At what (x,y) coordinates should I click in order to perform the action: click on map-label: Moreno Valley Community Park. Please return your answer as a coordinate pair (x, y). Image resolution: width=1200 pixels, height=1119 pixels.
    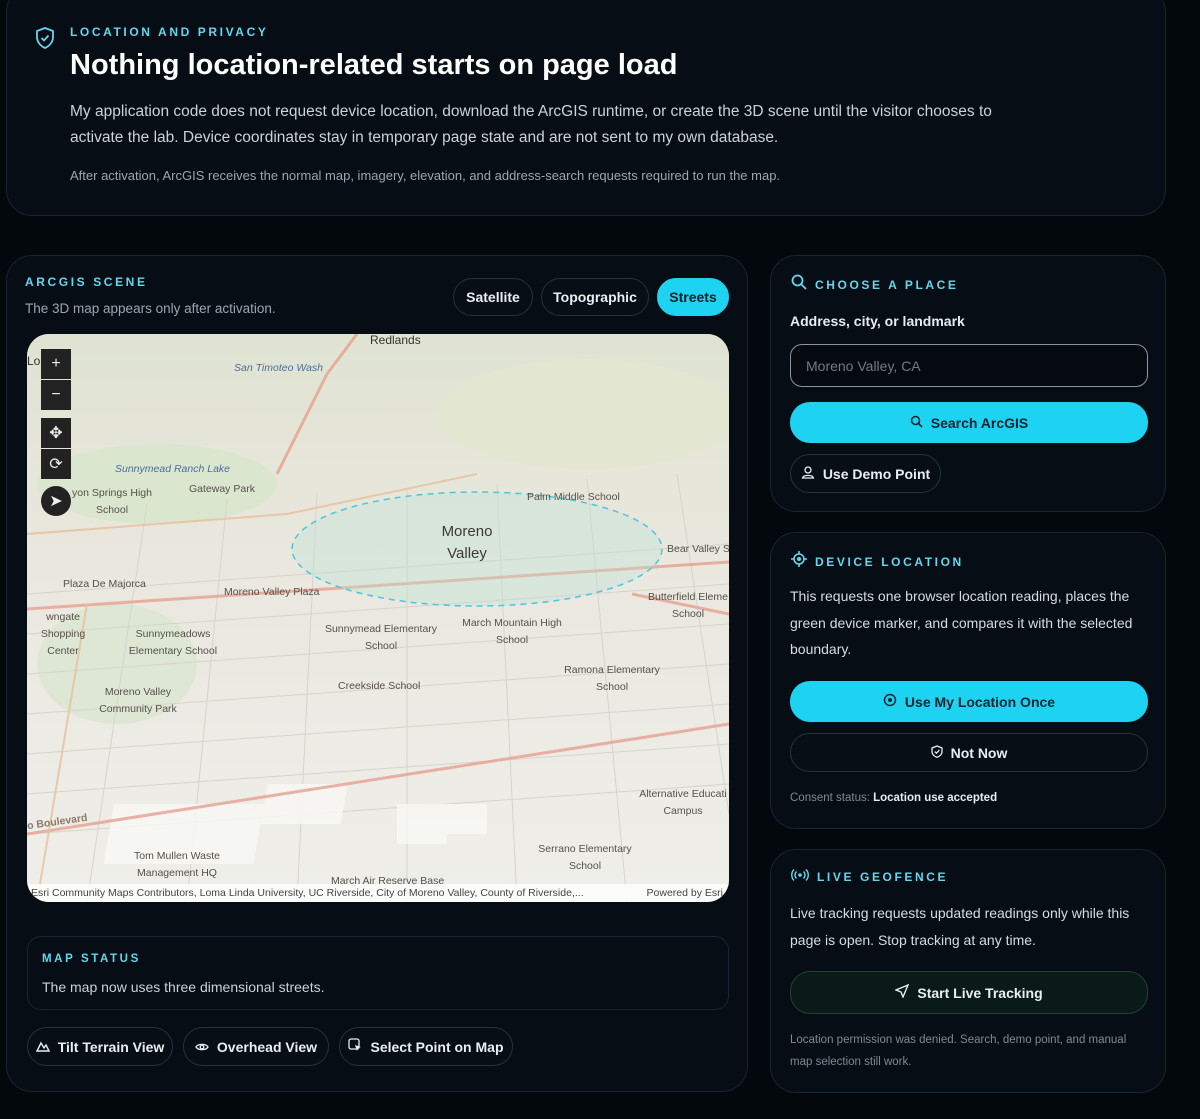
    Looking at the image, I should click on (138, 700).